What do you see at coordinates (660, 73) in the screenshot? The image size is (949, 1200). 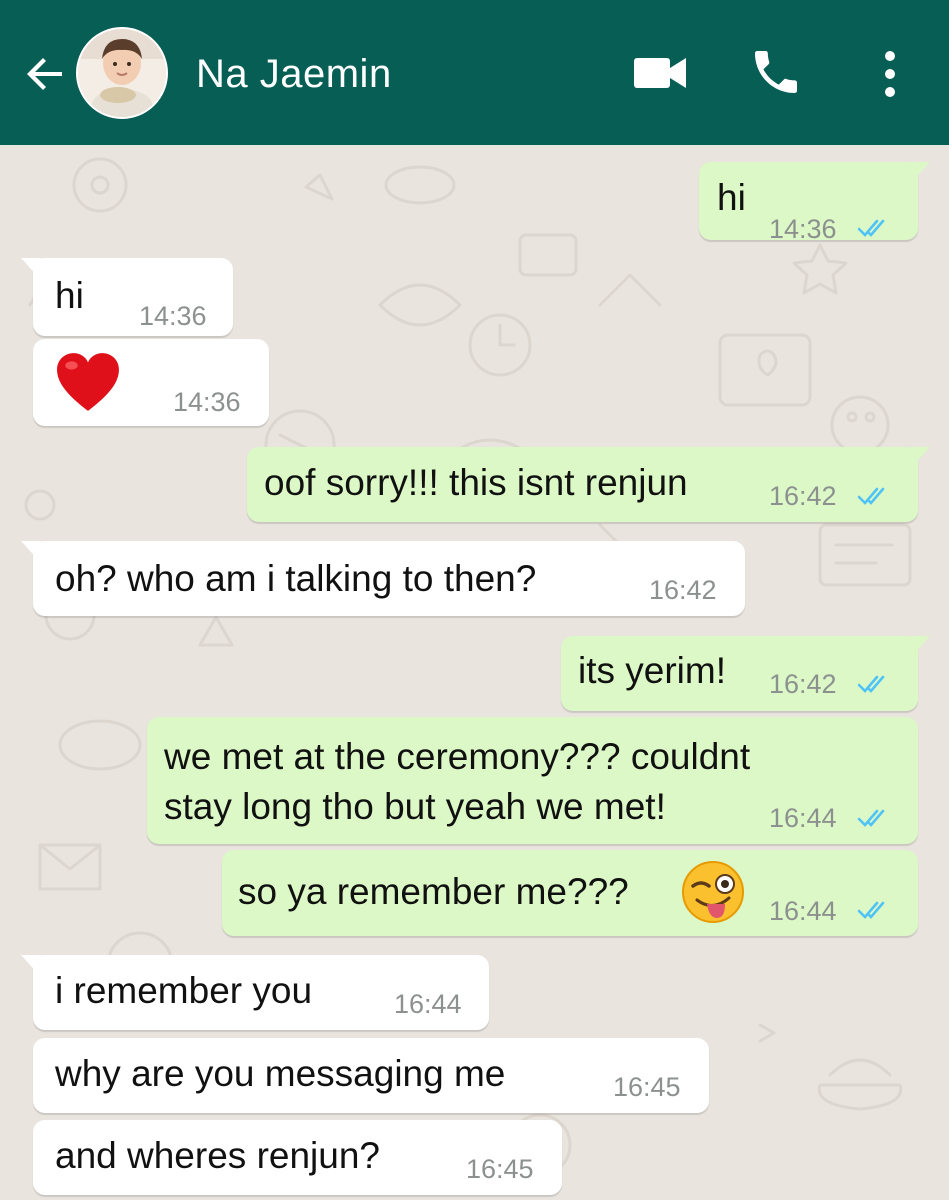 I see `video-call-icon` at bounding box center [660, 73].